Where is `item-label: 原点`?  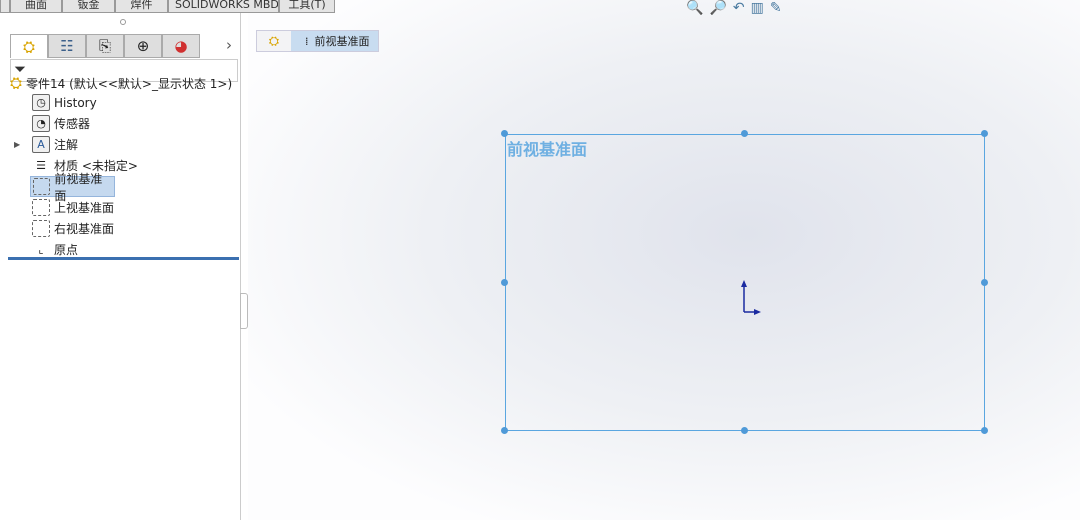 item-label: 原点 is located at coordinates (66, 250).